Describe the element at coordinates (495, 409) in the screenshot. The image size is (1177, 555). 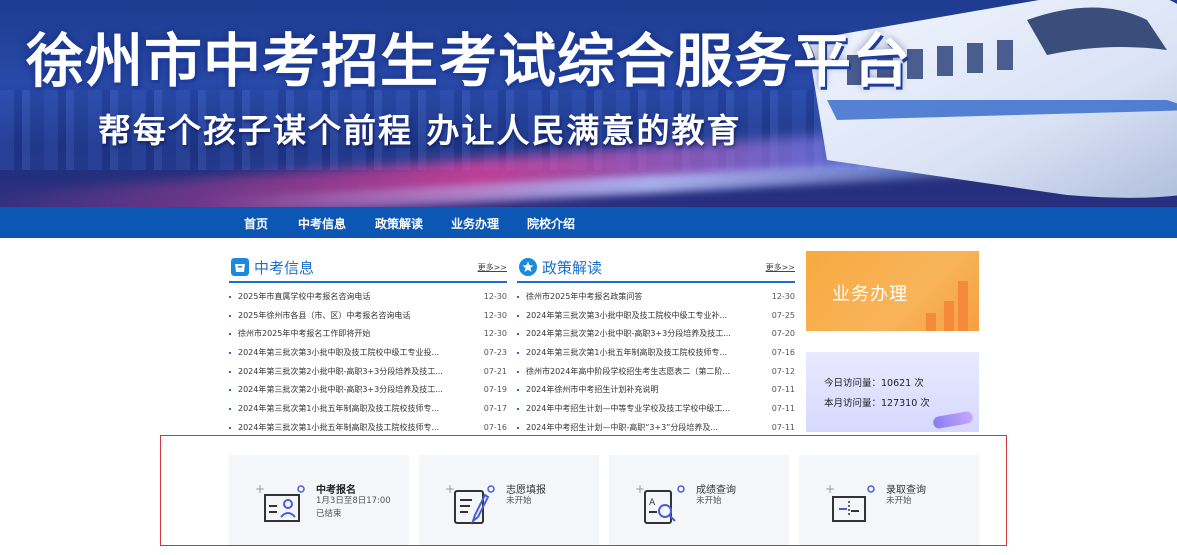
I see `list-item-date: 07-17` at that location.